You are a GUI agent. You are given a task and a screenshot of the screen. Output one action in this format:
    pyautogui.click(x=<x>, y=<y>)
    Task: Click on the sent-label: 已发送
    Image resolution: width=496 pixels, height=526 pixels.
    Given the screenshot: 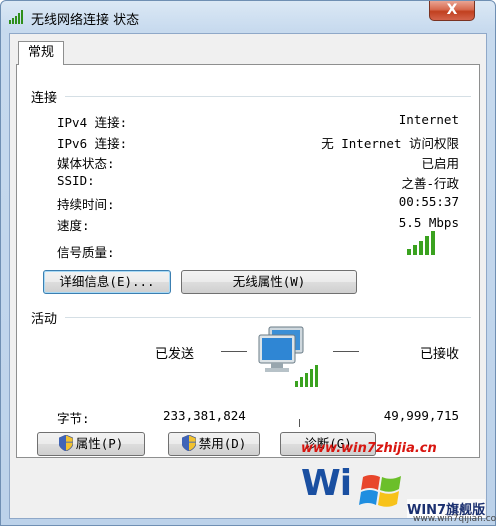 What is the action you would take?
    pyautogui.click(x=175, y=354)
    